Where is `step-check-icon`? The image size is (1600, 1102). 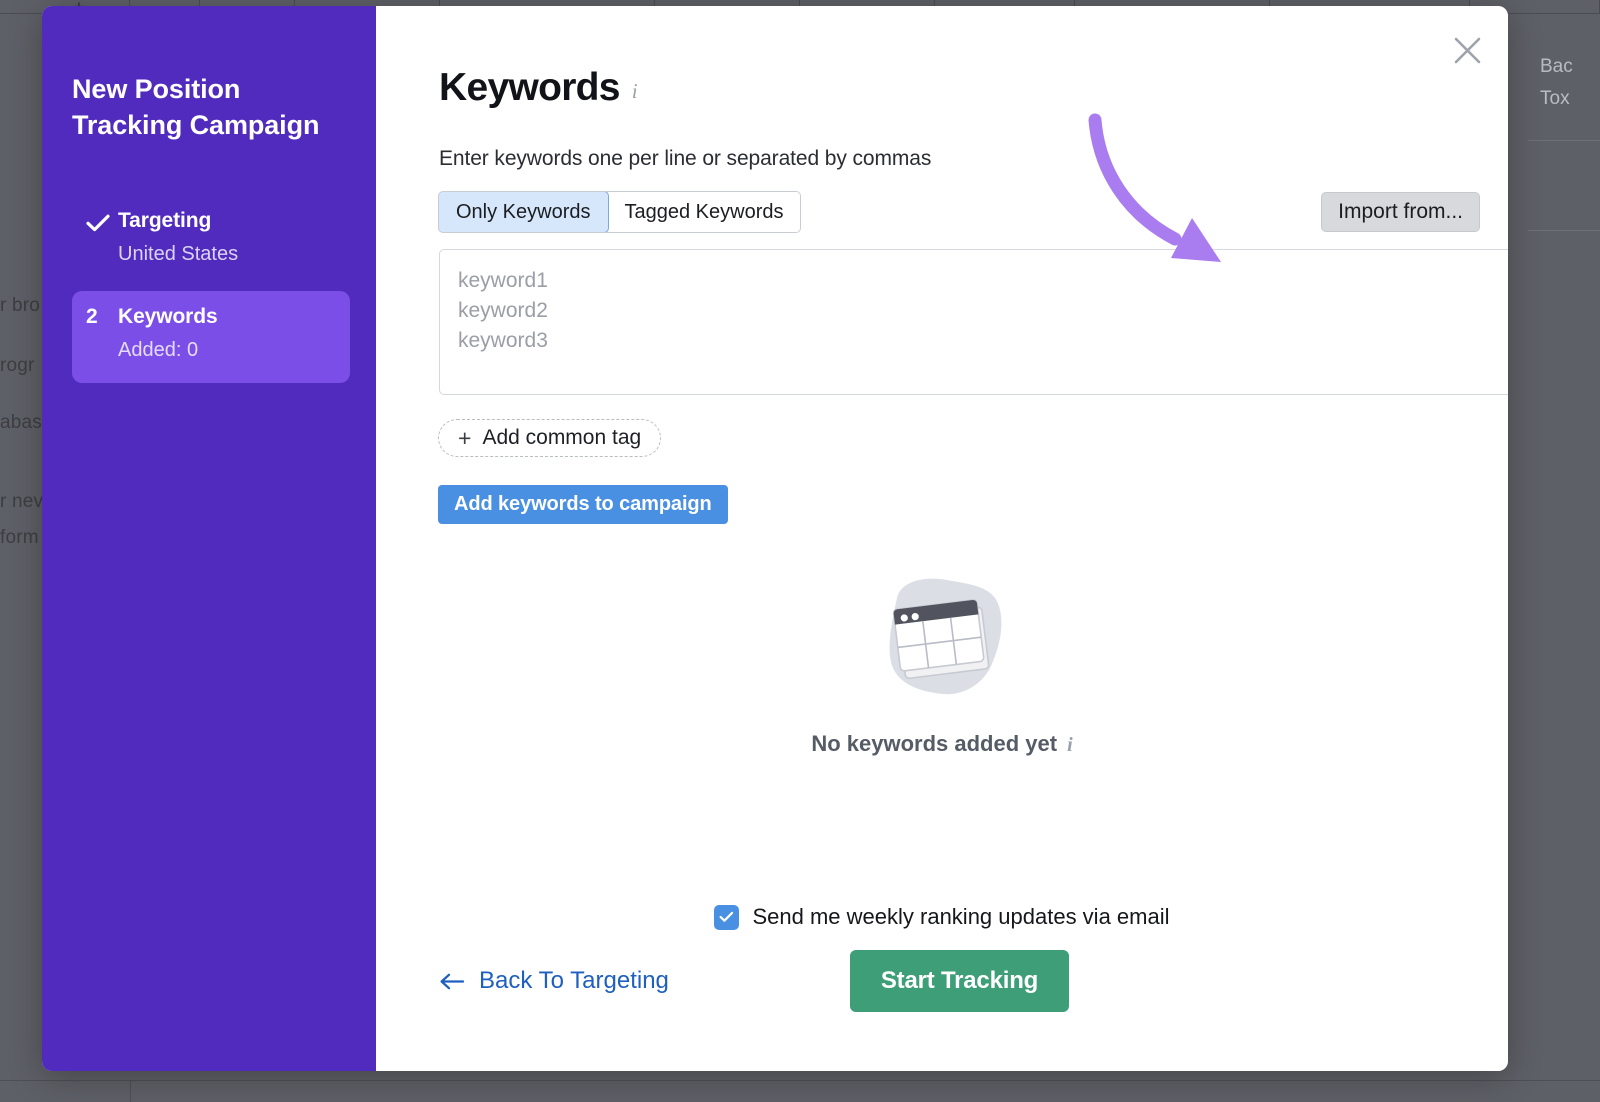 step-check-icon is located at coordinates (101, 218).